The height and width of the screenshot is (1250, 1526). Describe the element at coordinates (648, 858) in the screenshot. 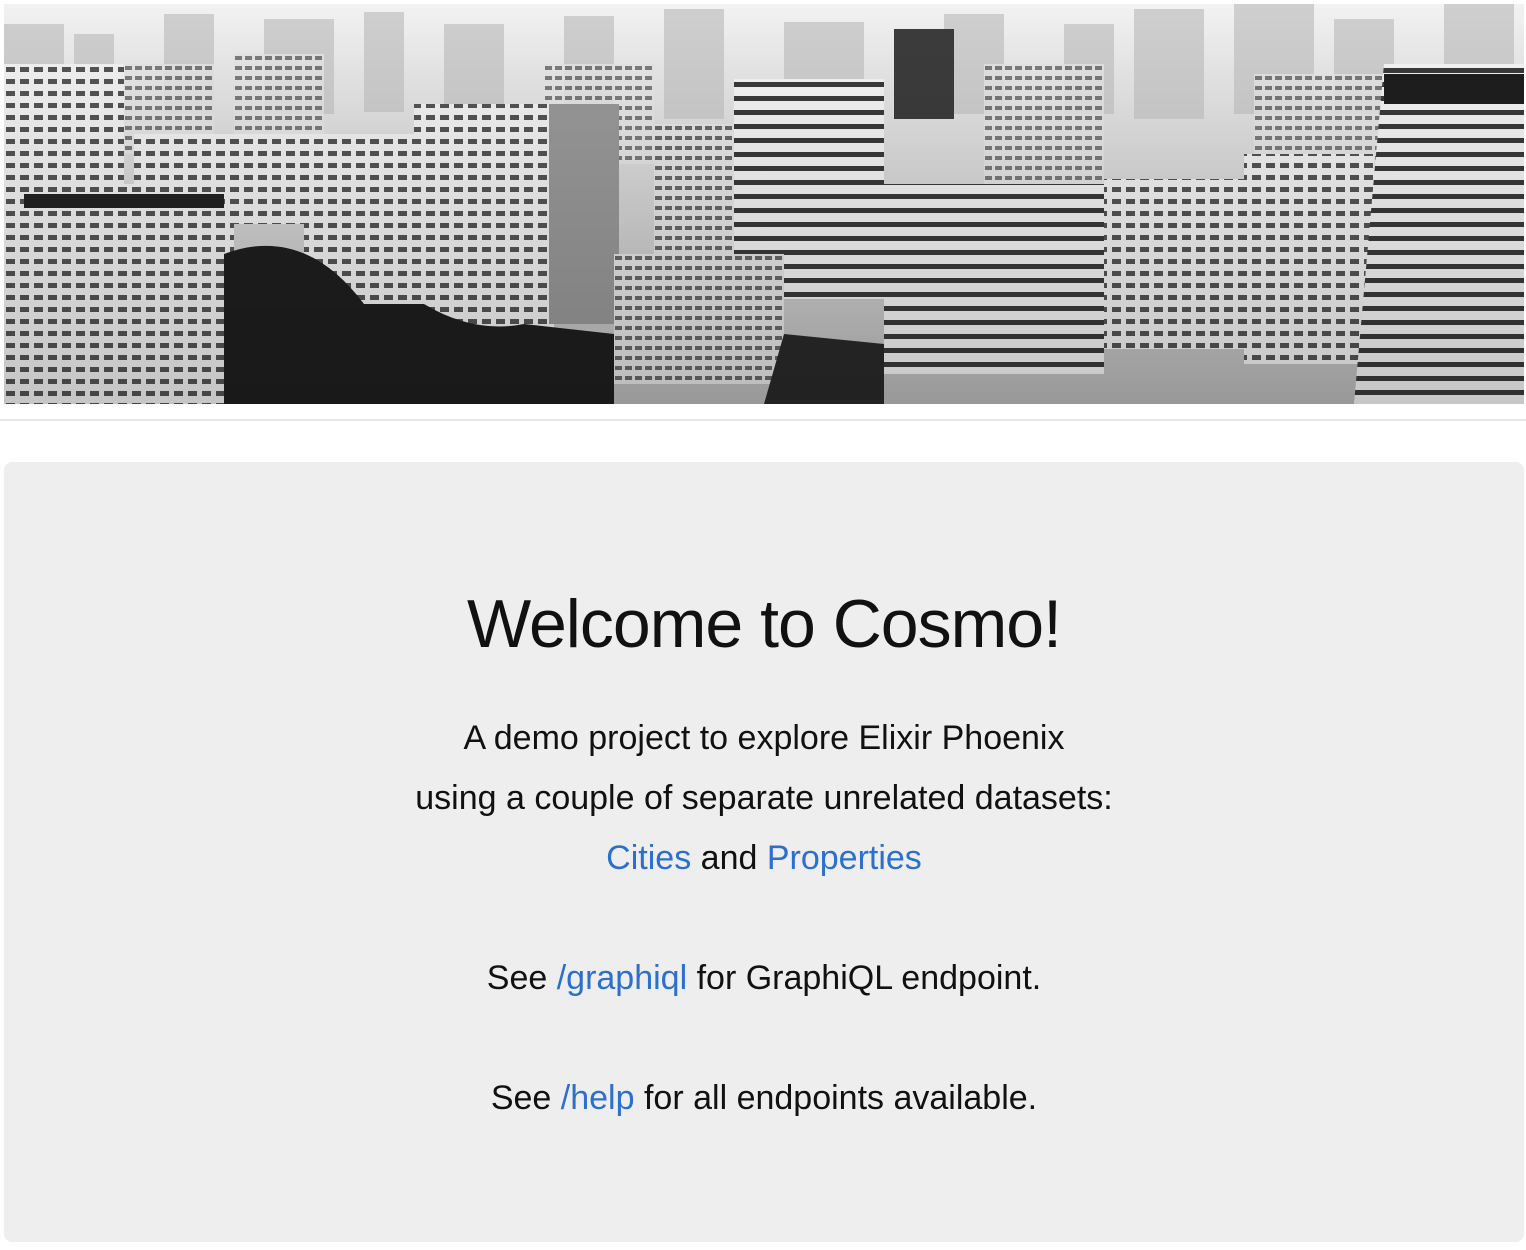

I see `cities-link: Cities` at that location.